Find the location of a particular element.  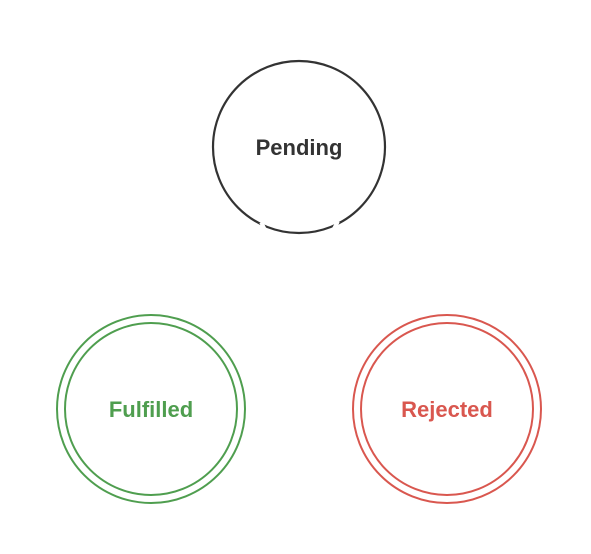

state-fulfilled: Fulfilled is located at coordinates (151, 409).